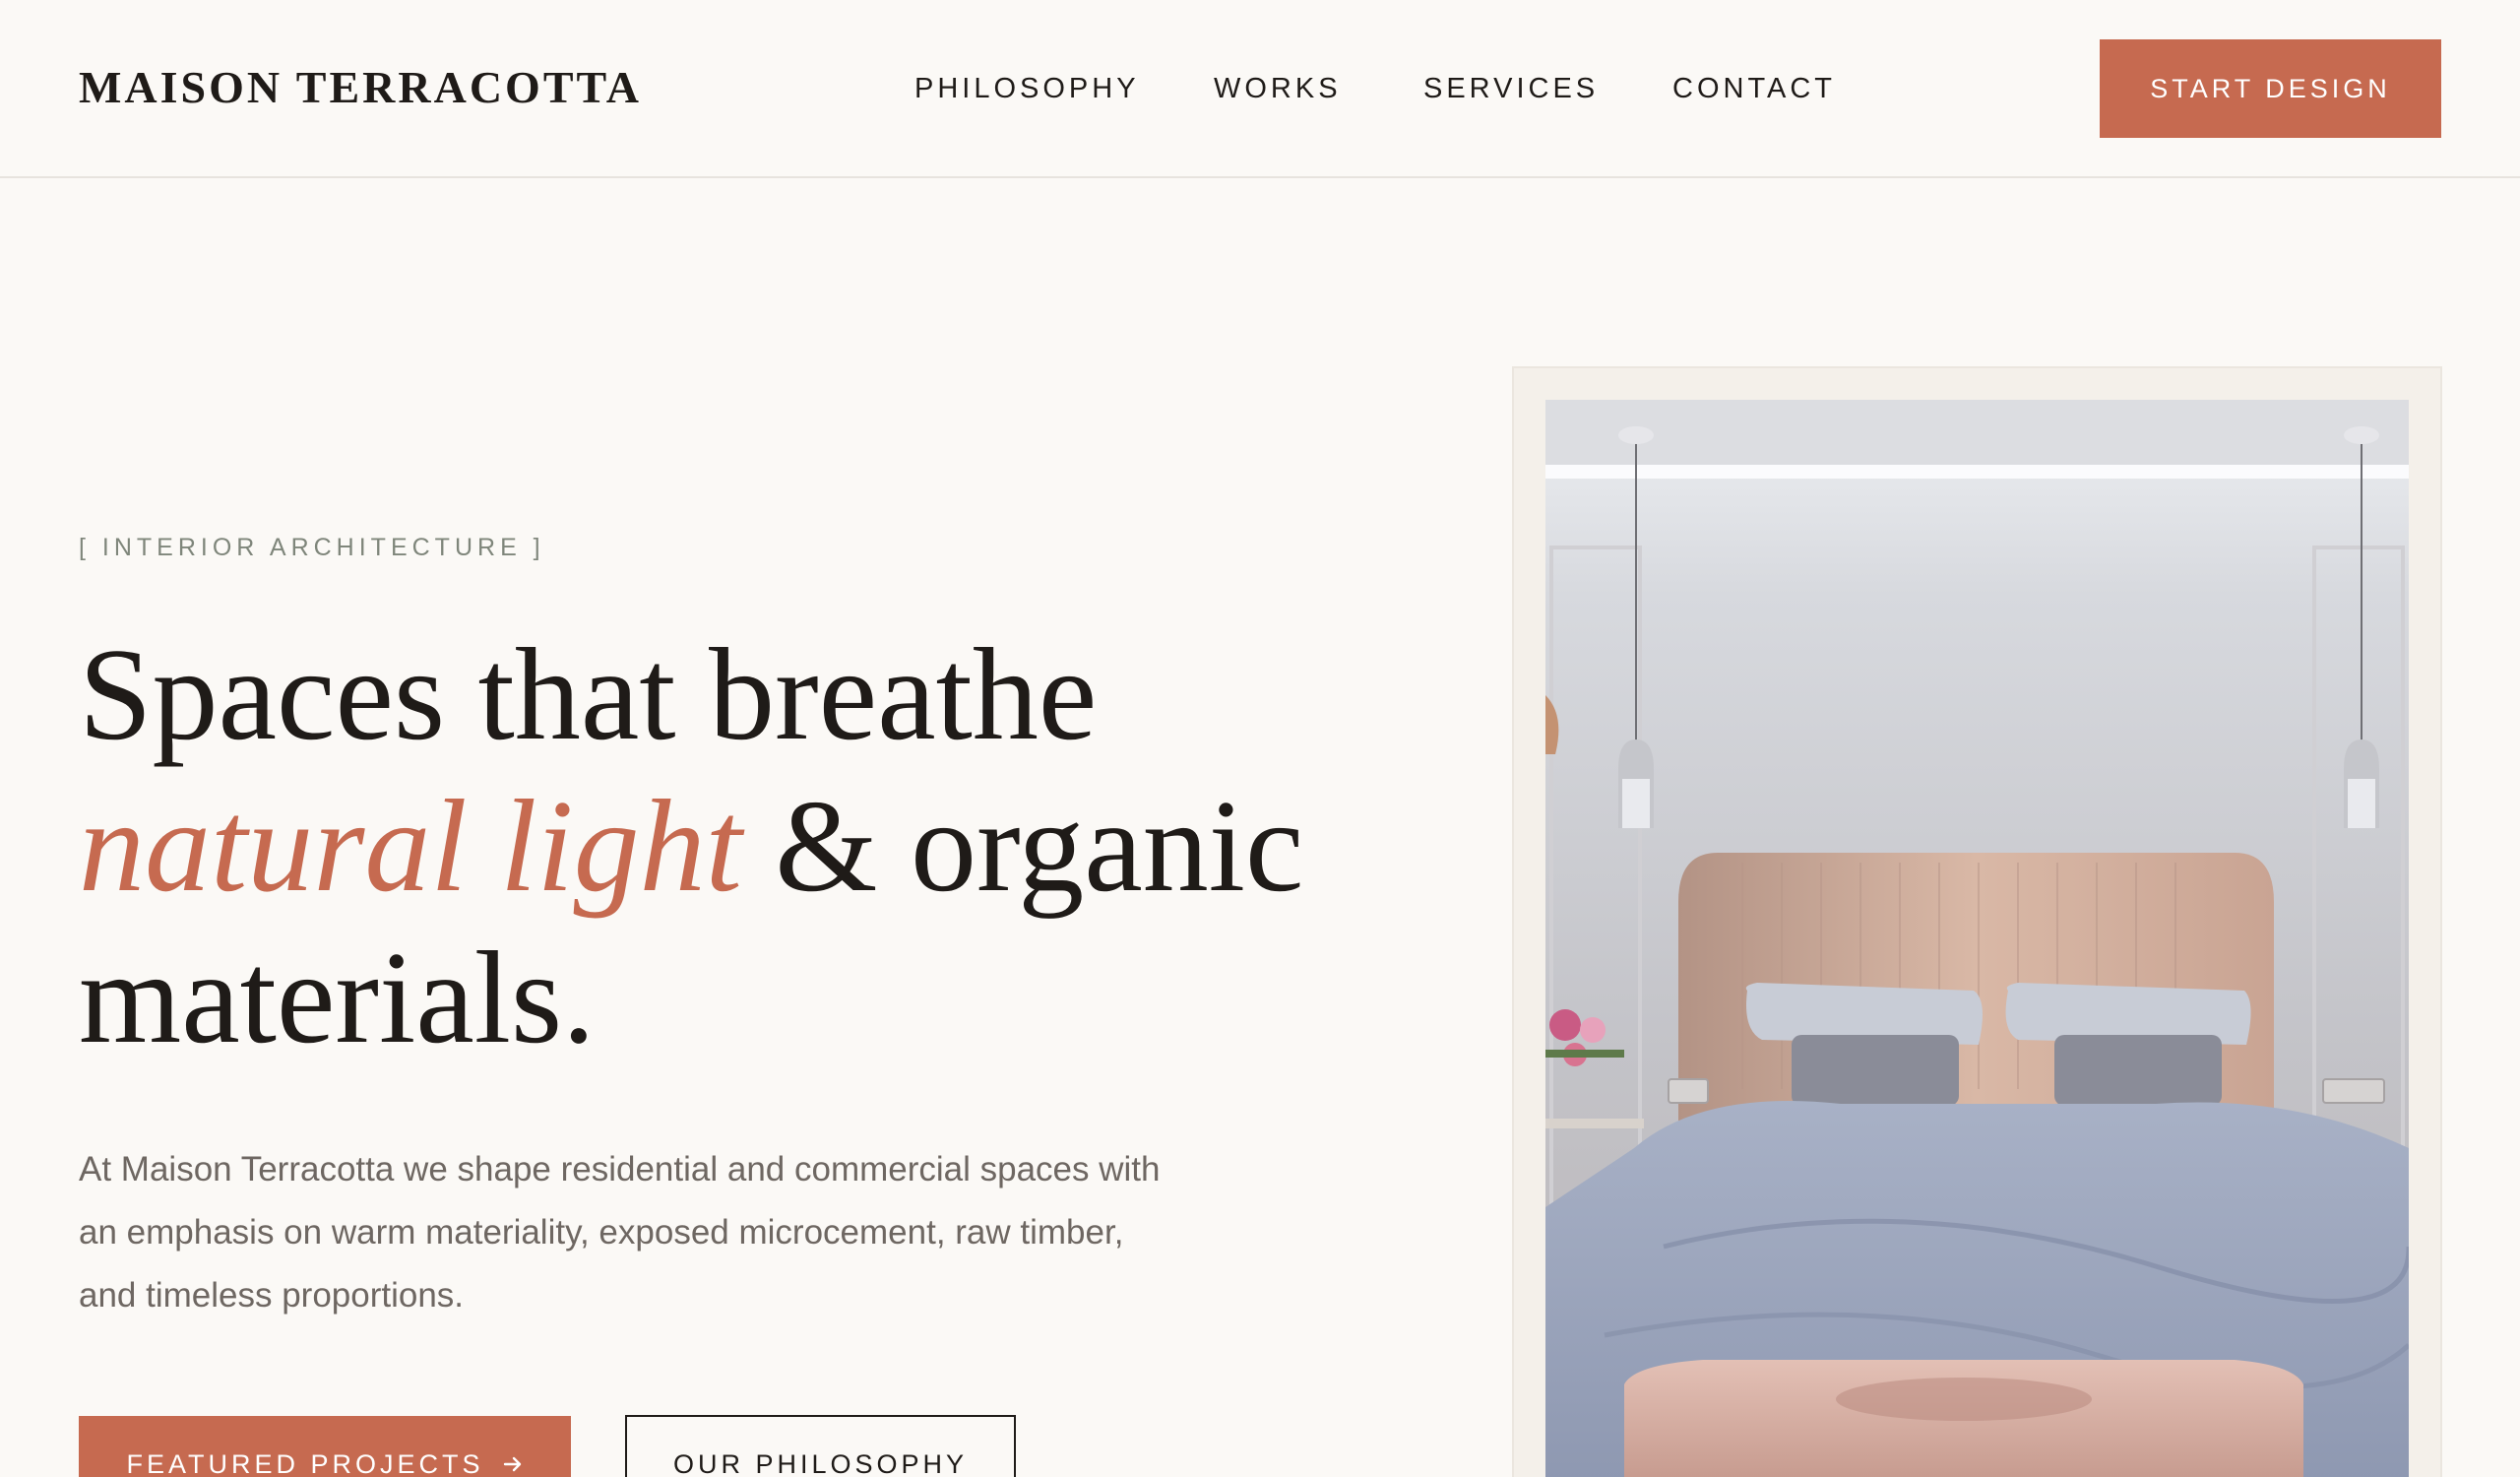  Describe the element at coordinates (312, 547) in the screenshot. I see `hero-eyebrow: [ INTERIOR ARCHITECTURE ]` at that location.